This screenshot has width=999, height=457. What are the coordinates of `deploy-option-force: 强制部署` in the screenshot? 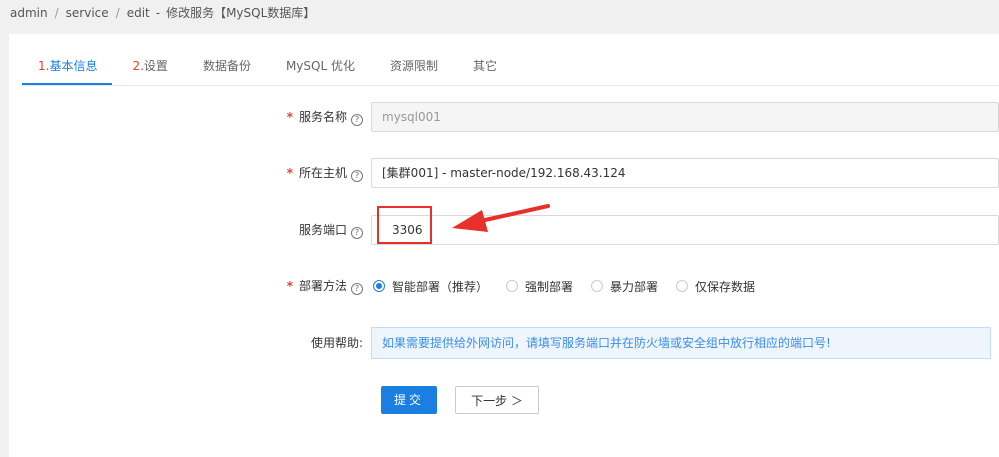 It's located at (539, 286).